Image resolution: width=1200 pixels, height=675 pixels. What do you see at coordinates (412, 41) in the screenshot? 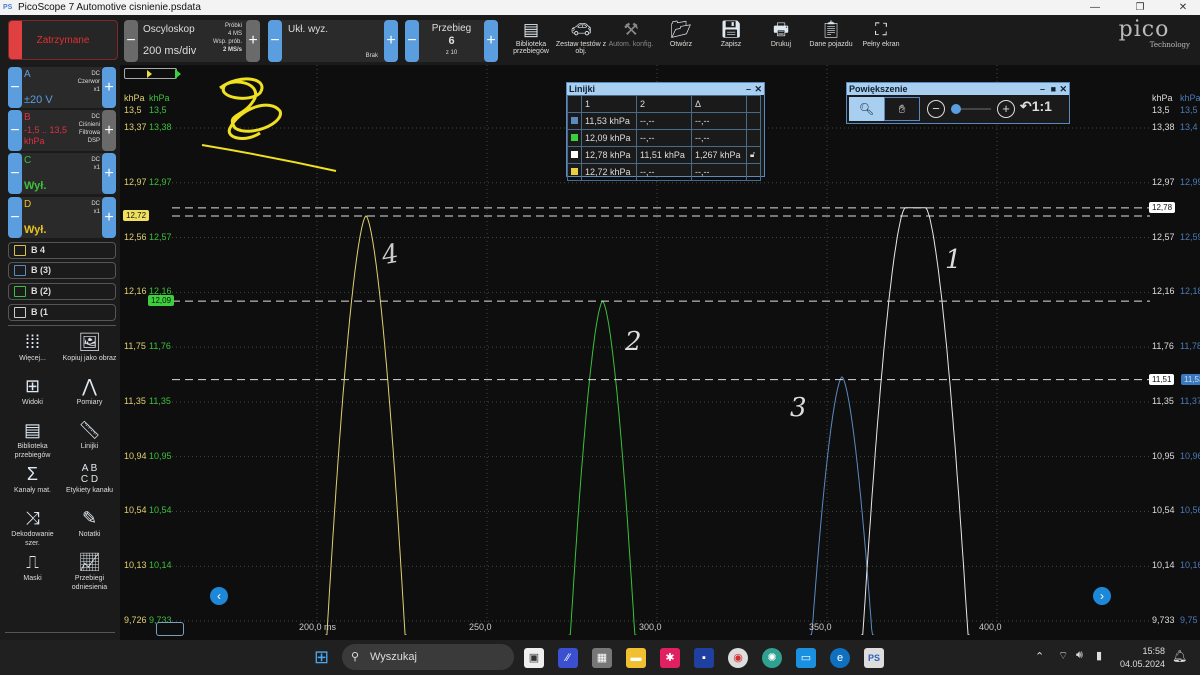
I see `waveform-prev-button: −` at bounding box center [412, 41].